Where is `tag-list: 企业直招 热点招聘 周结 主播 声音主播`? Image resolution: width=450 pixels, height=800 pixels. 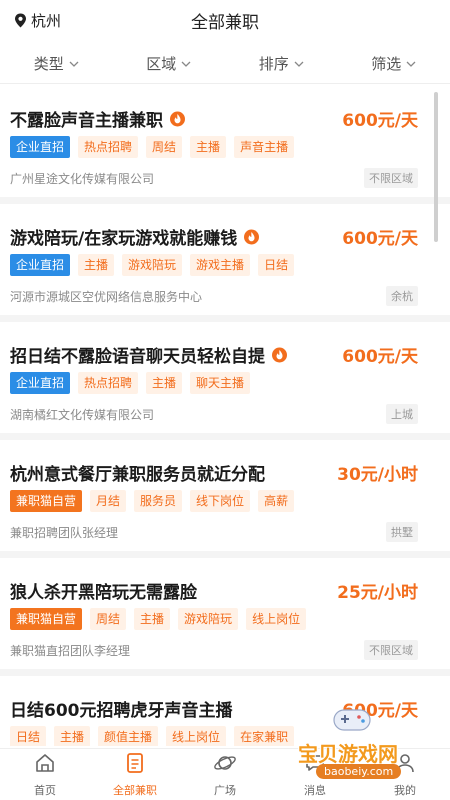
tag-list: 企业直招 热点招聘 周结 主播 声音主播 is located at coordinates (152, 147).